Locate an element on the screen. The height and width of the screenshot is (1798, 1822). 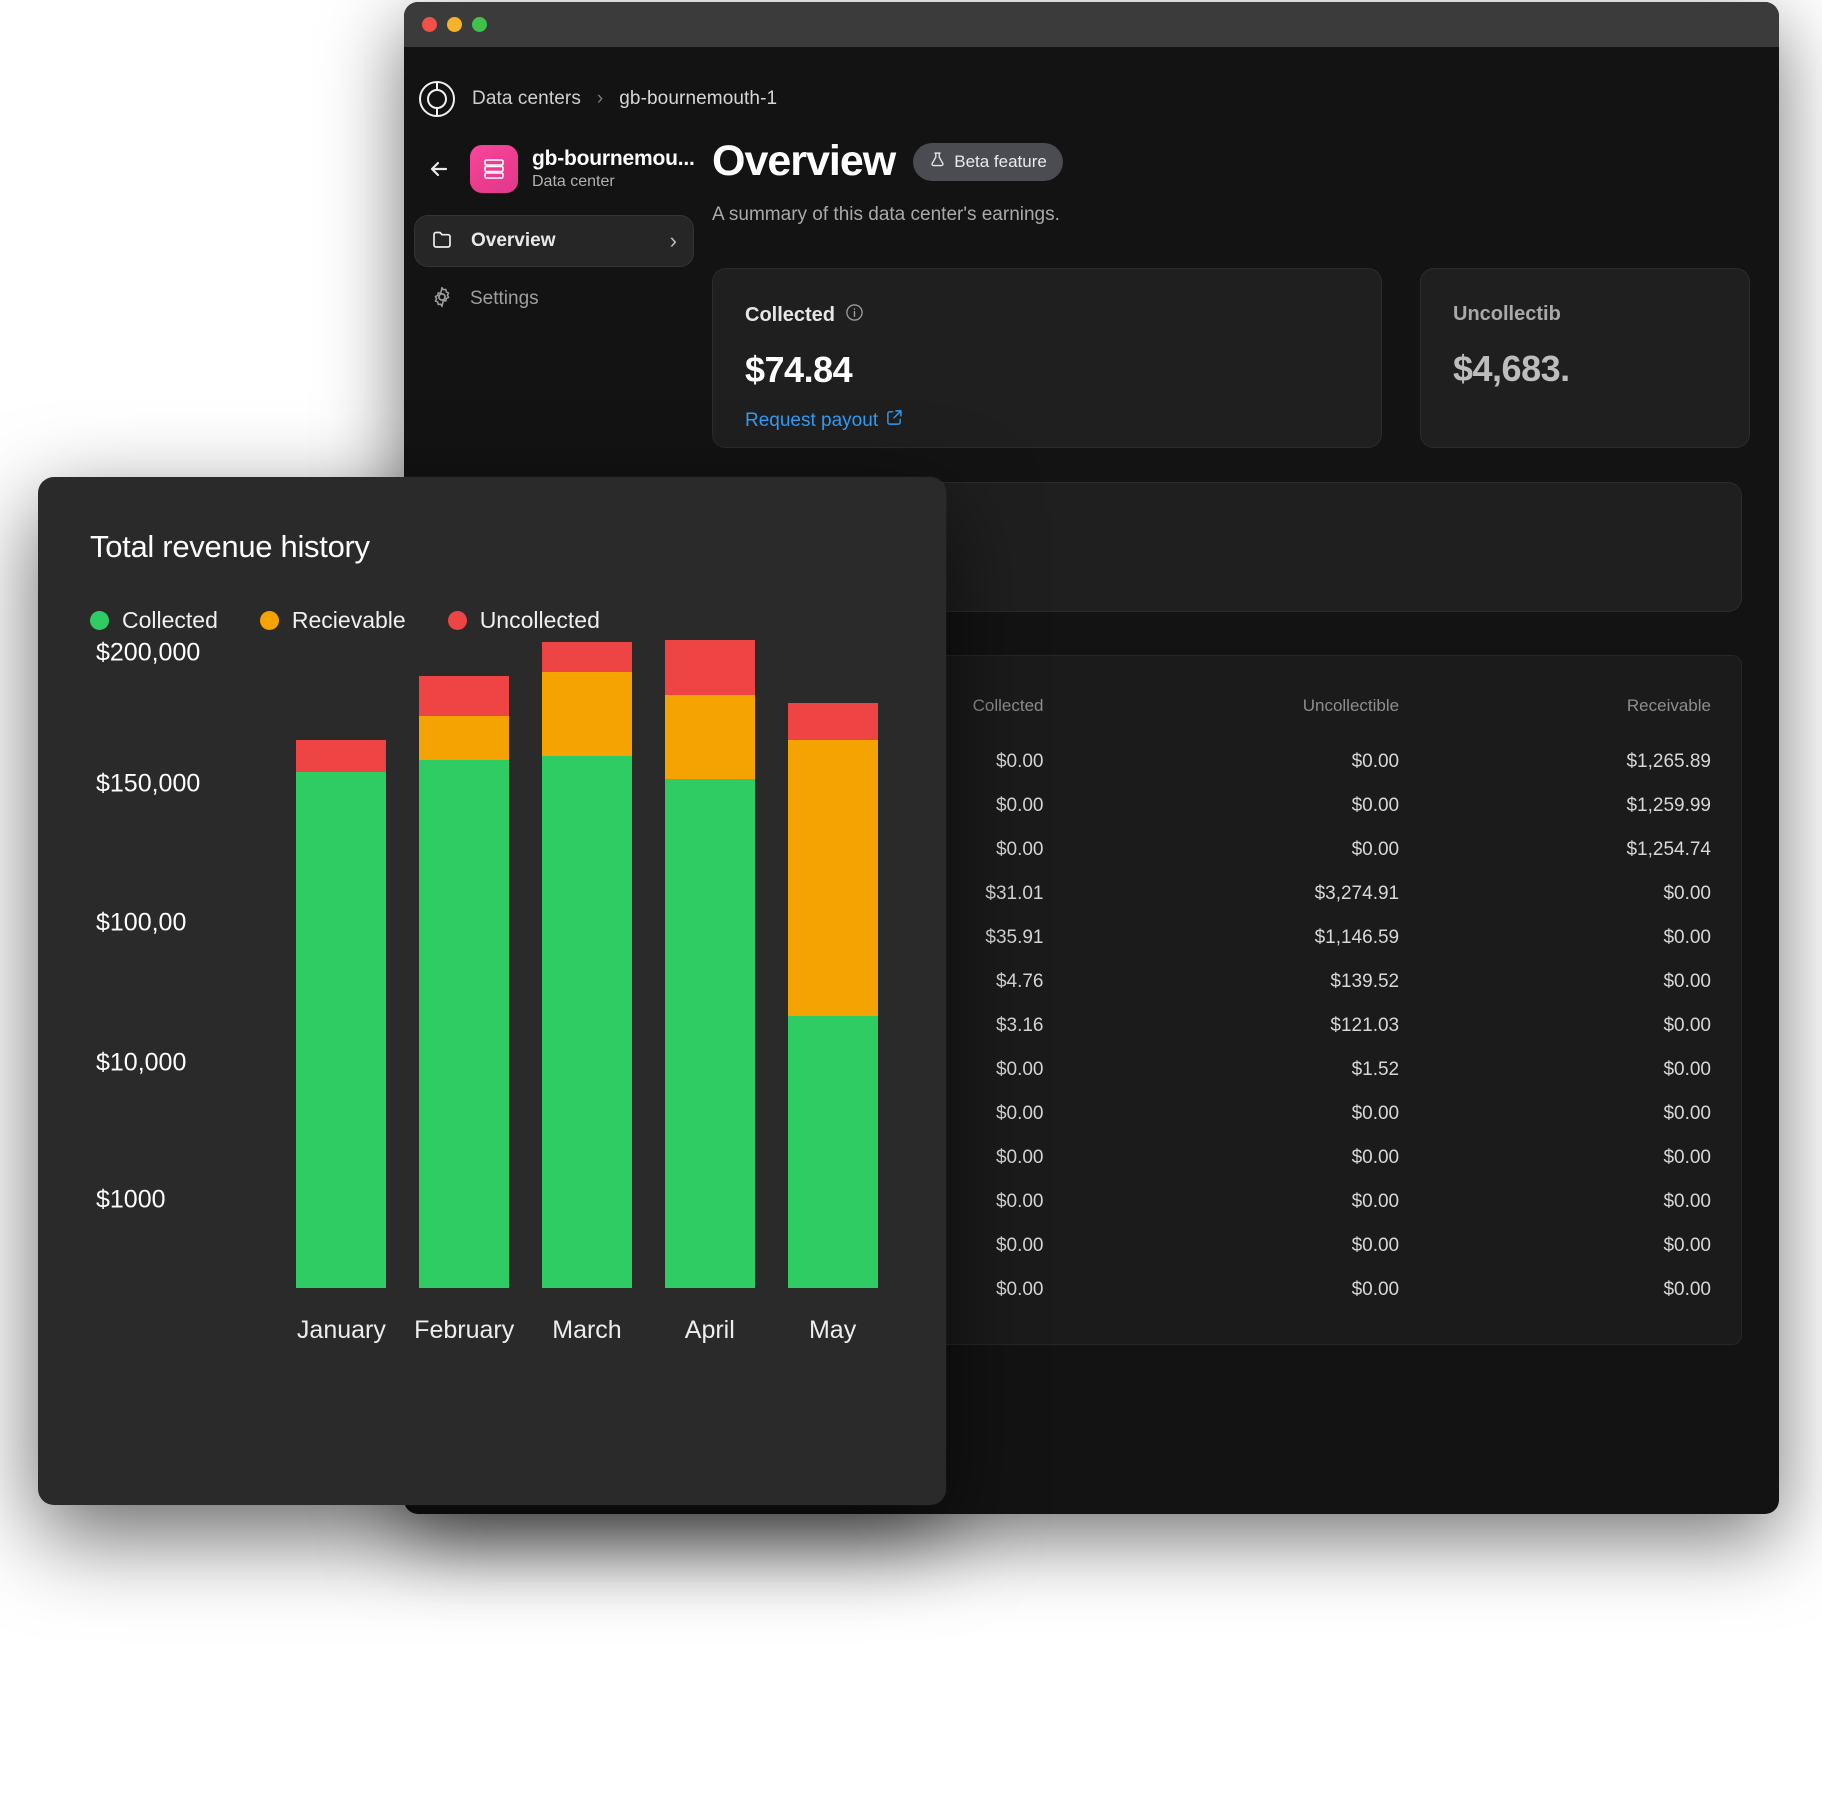
breadcrumb-current: gb-bournemouth-1 is located at coordinates (698, 99).